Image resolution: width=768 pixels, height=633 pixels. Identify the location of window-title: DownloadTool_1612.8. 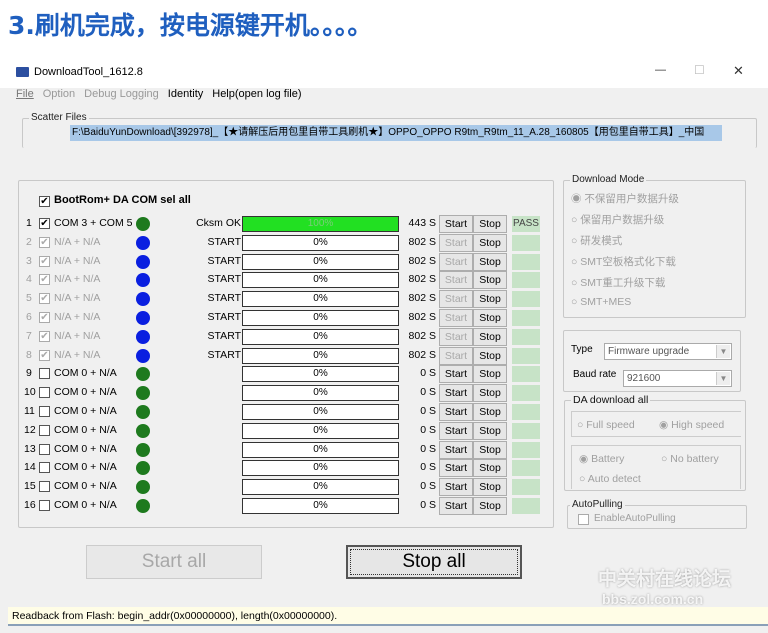
(88, 72).